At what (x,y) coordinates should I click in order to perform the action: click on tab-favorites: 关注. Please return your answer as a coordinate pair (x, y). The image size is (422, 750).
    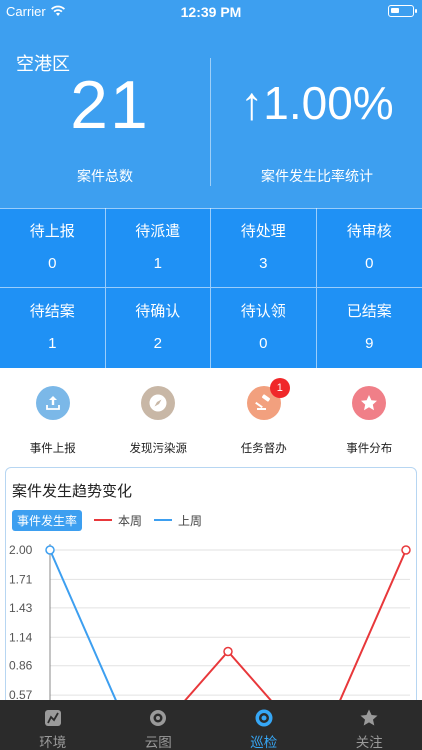
    Looking at the image, I should click on (369, 725).